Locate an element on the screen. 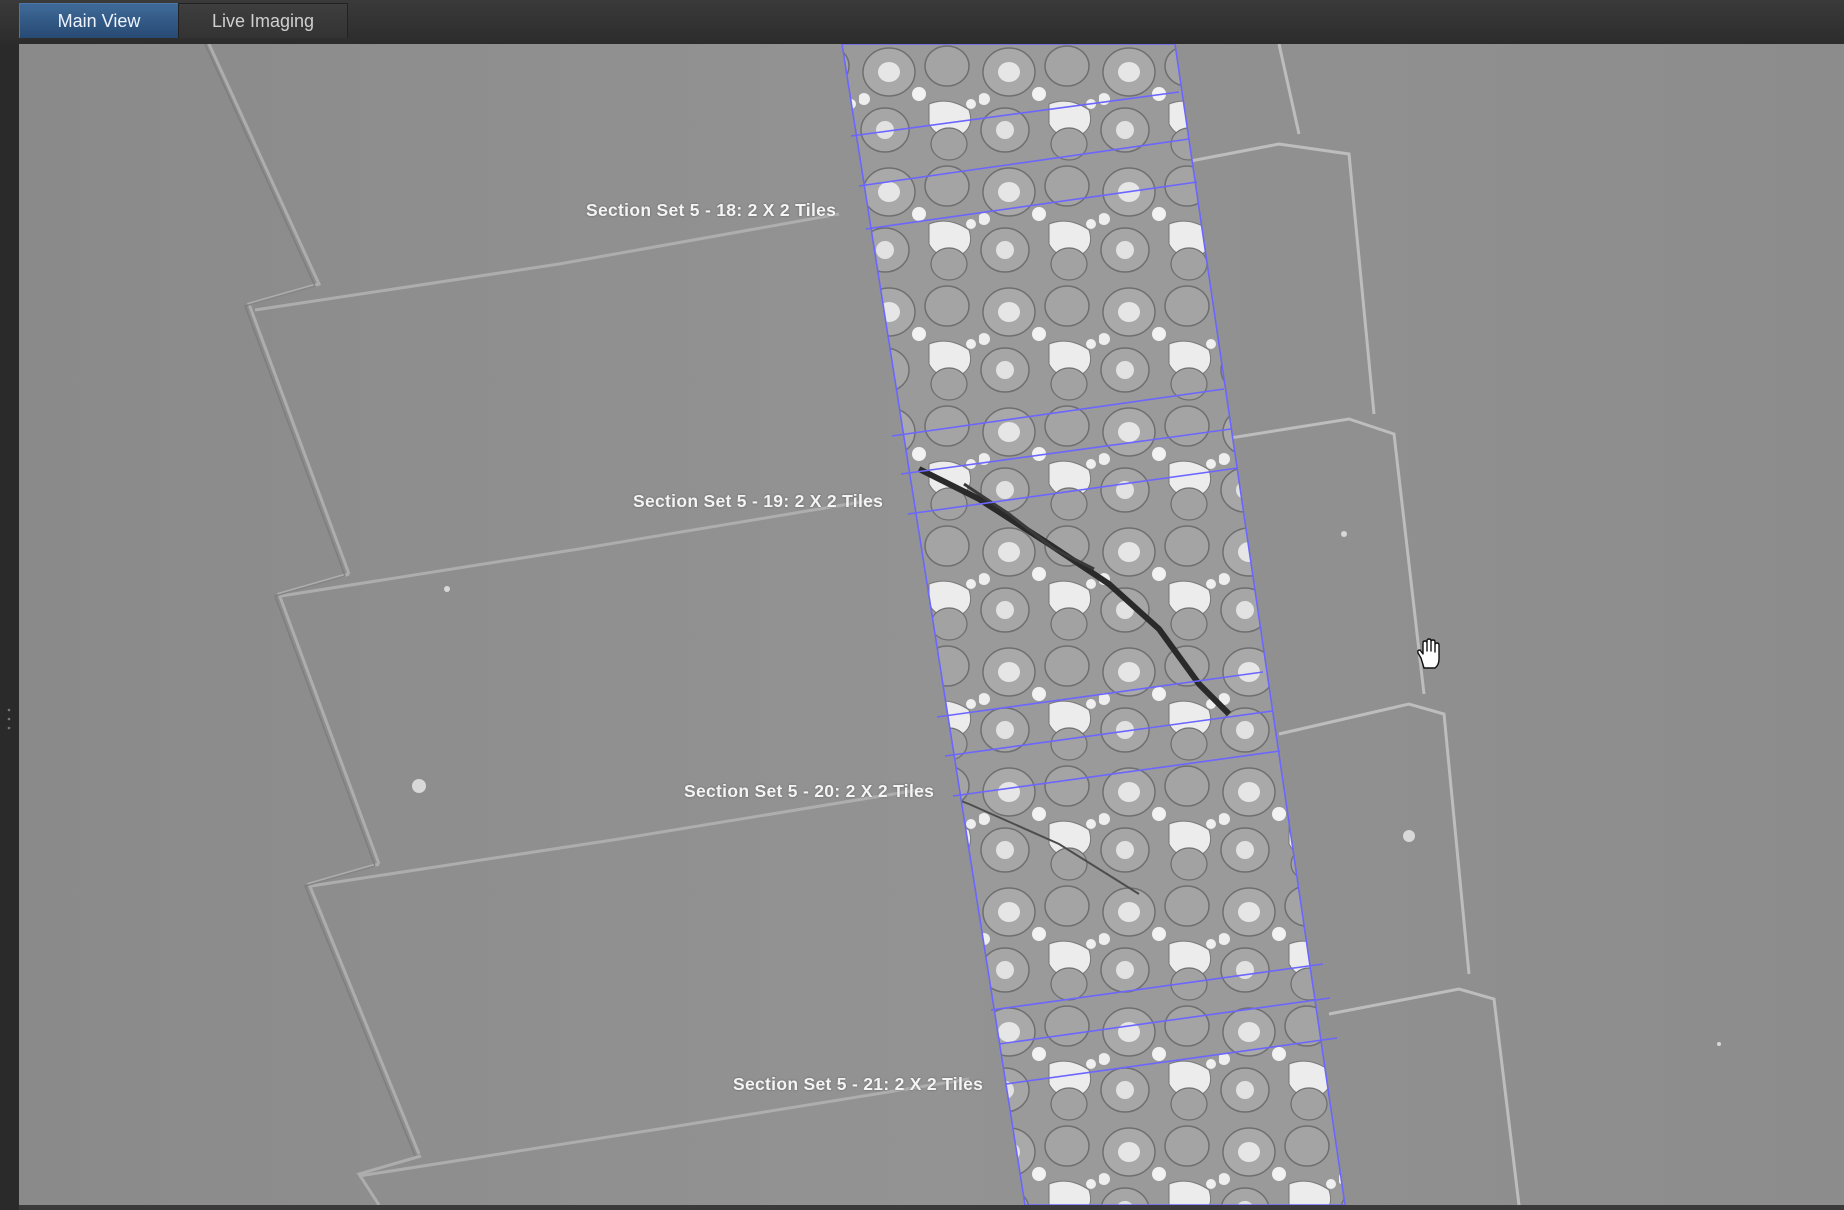 This screenshot has width=1844, height=1210. section-label-21: Section Set 5 - 21: 2 X 2 Tiles is located at coordinates (858, 1084).